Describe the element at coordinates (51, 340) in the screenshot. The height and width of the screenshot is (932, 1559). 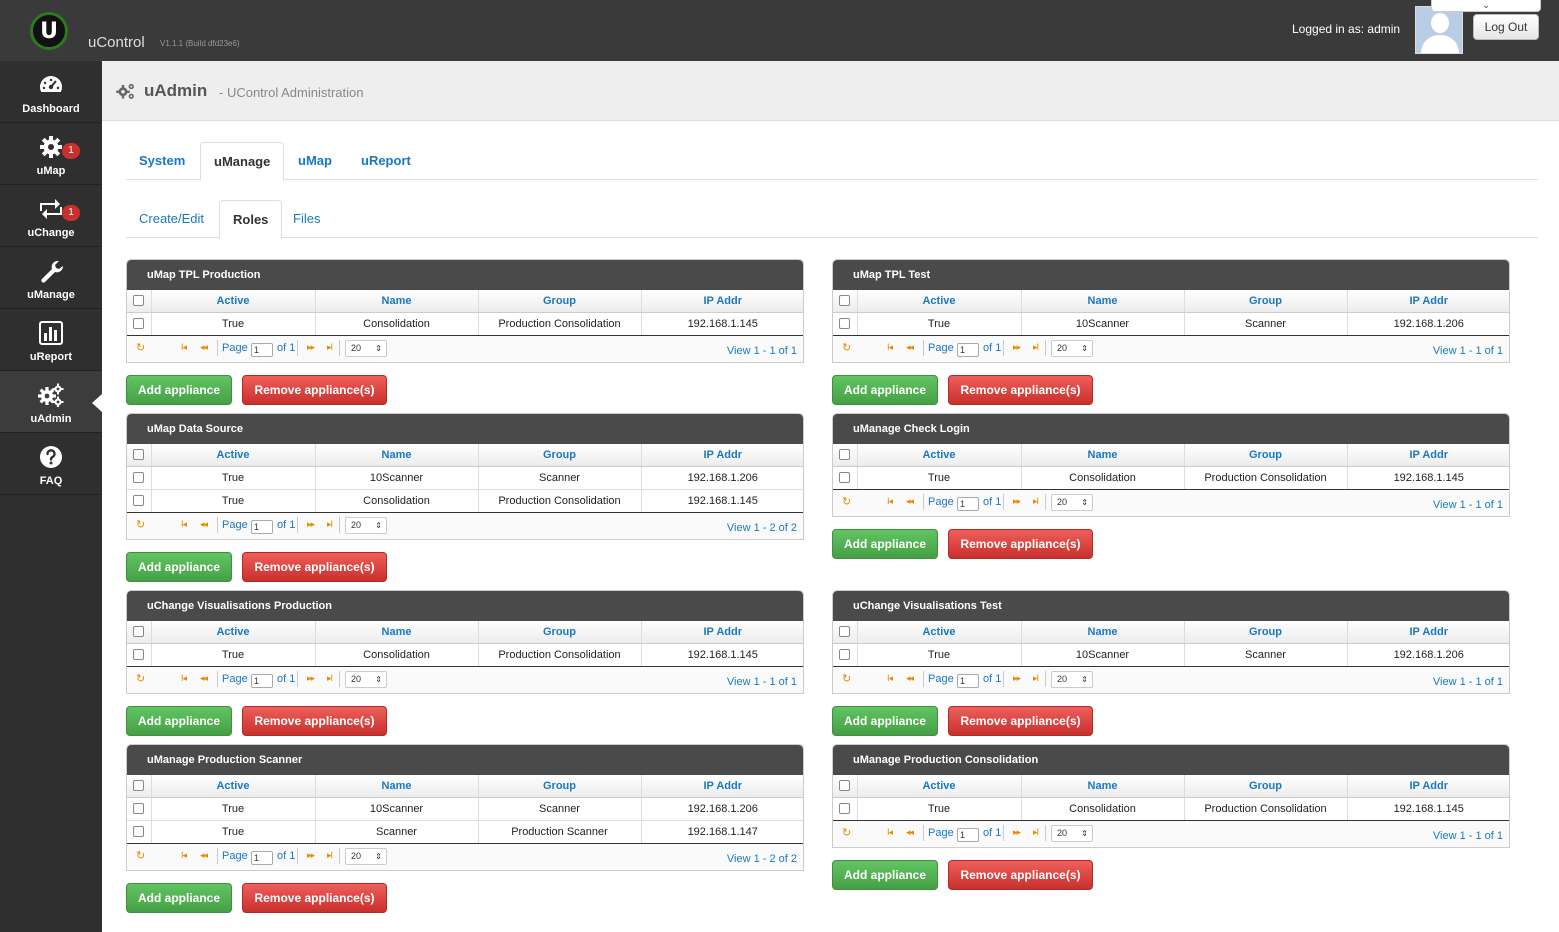
I see `sidebar-item-ureport: uReport` at that location.